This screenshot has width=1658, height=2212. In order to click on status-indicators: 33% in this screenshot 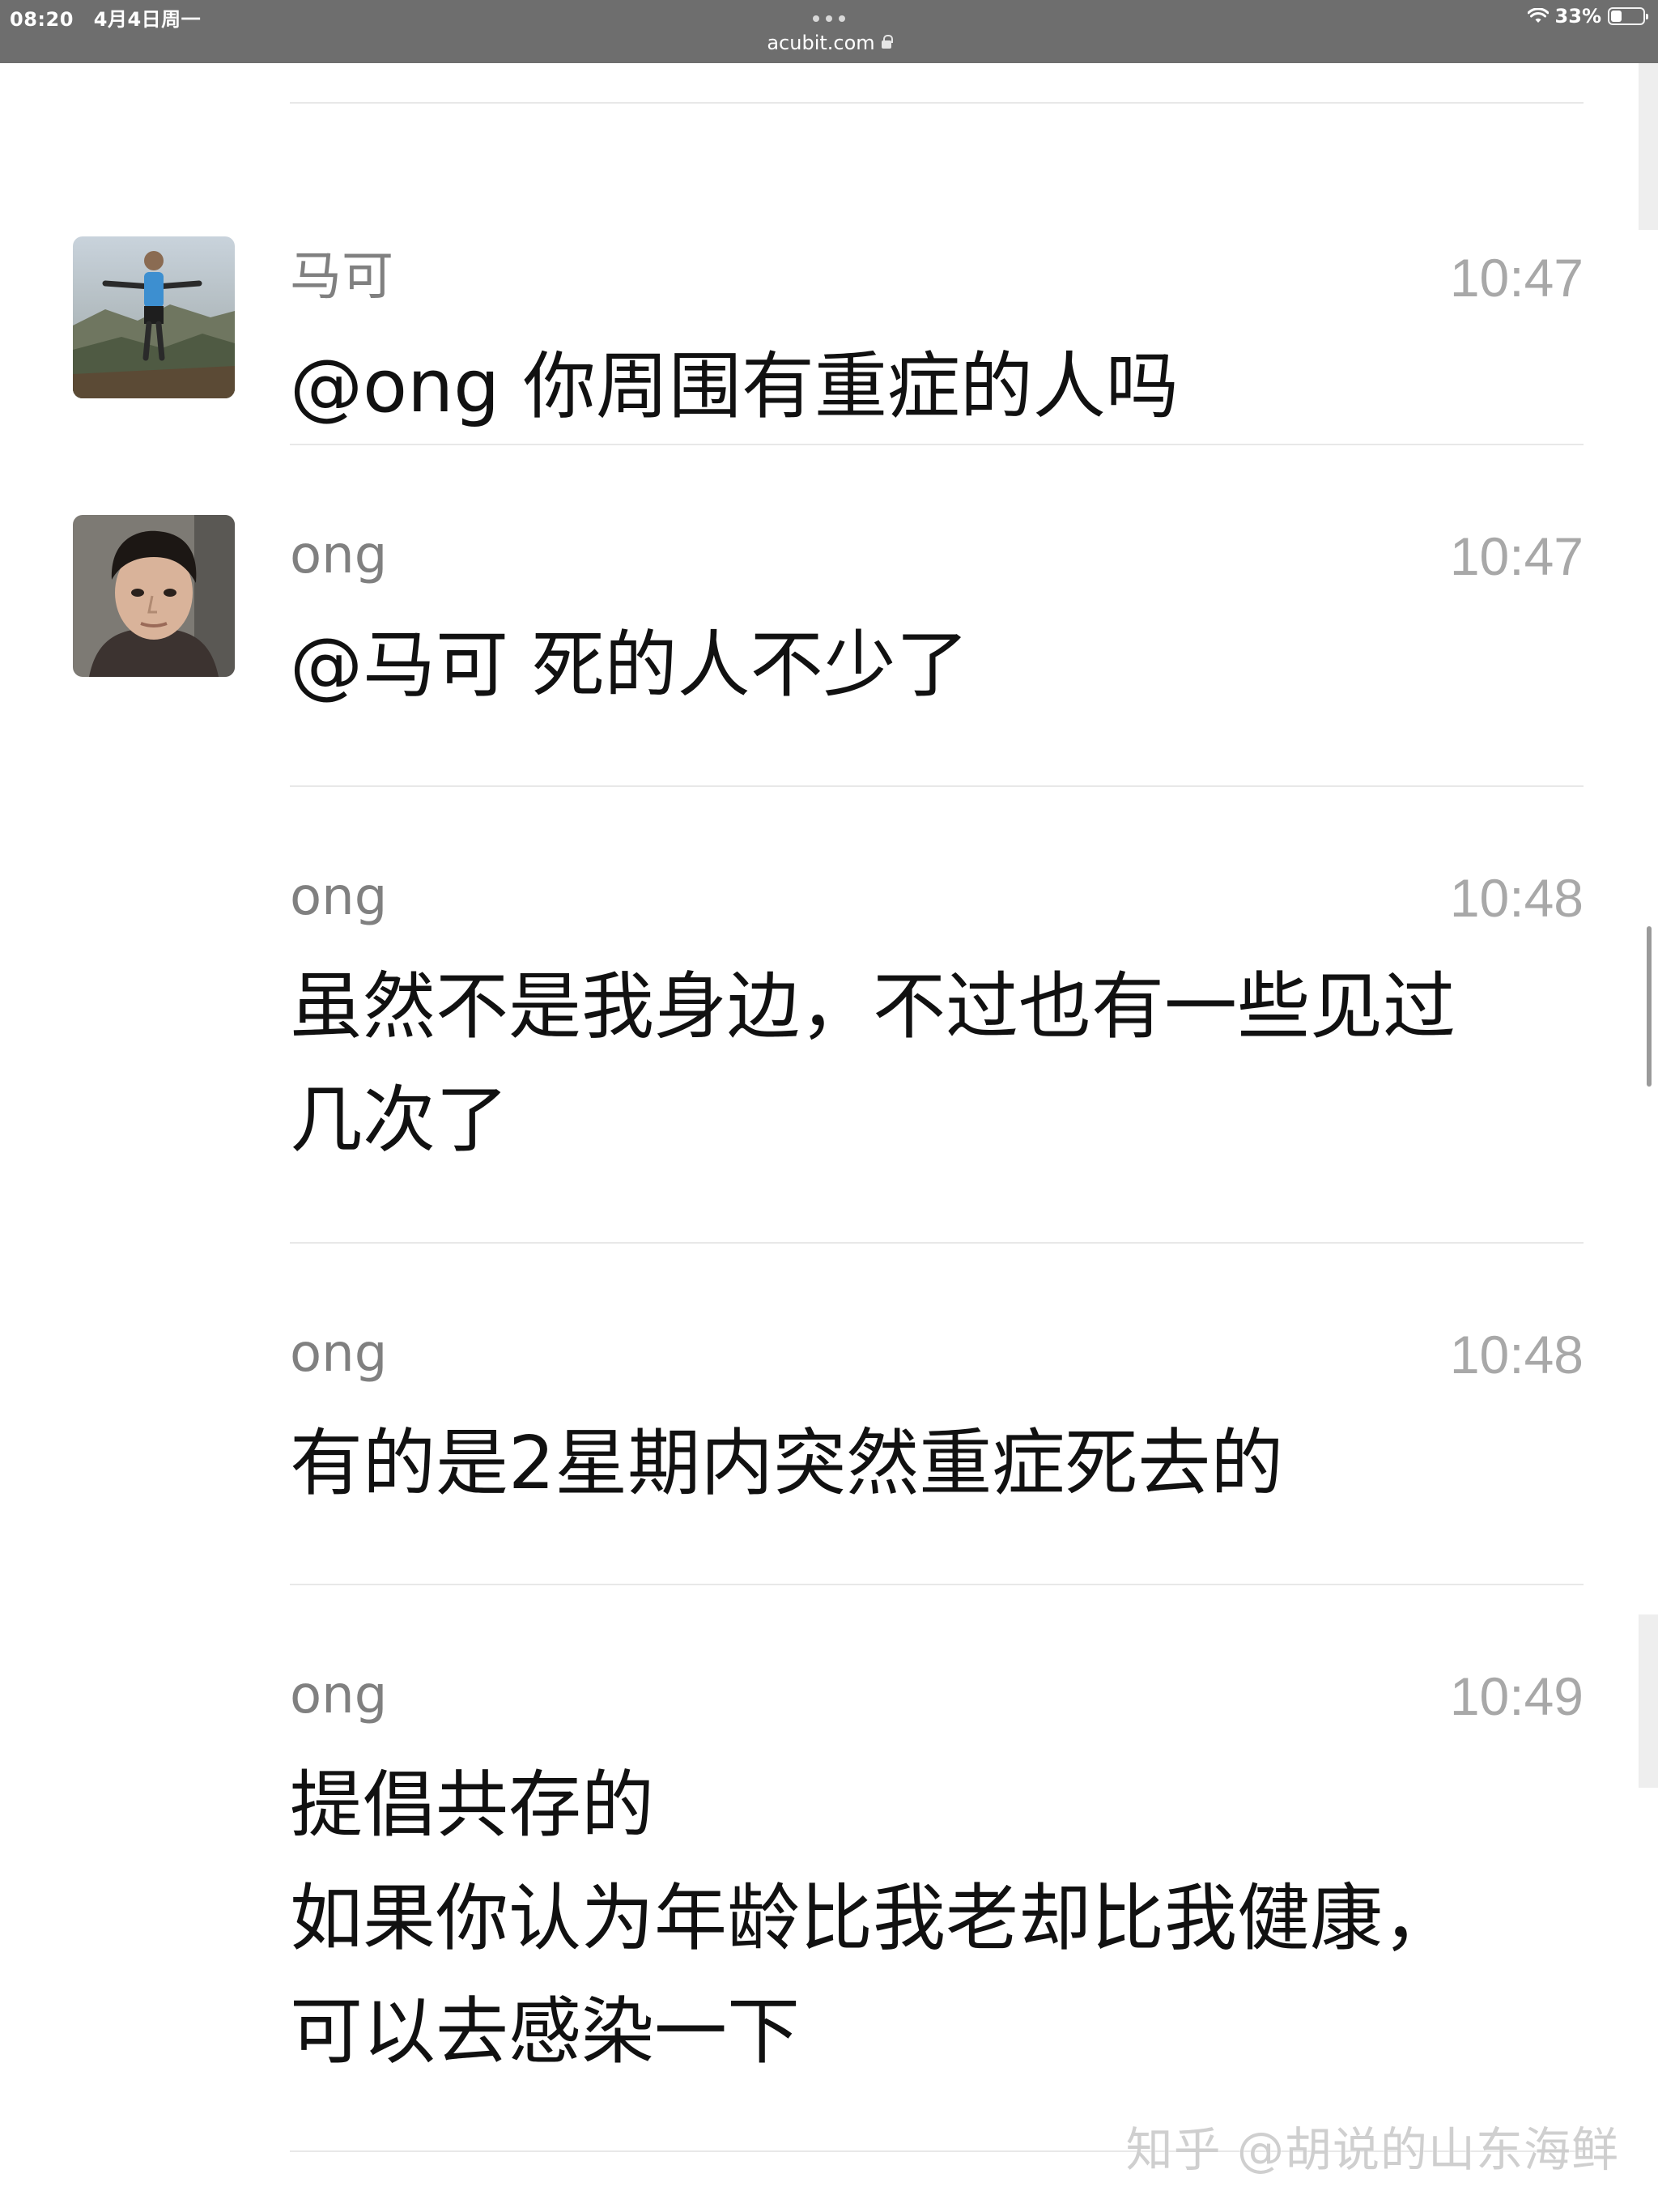, I will do `click(1587, 16)`.